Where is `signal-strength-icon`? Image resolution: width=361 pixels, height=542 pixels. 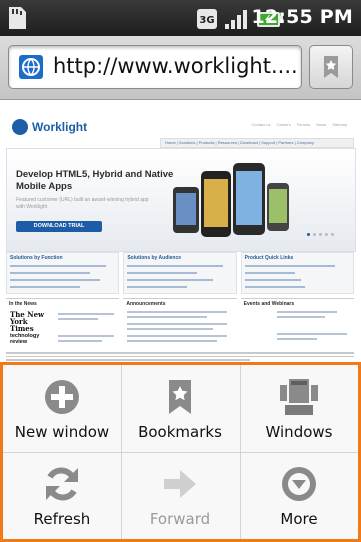
signal-strength-icon is located at coordinates (236, 19).